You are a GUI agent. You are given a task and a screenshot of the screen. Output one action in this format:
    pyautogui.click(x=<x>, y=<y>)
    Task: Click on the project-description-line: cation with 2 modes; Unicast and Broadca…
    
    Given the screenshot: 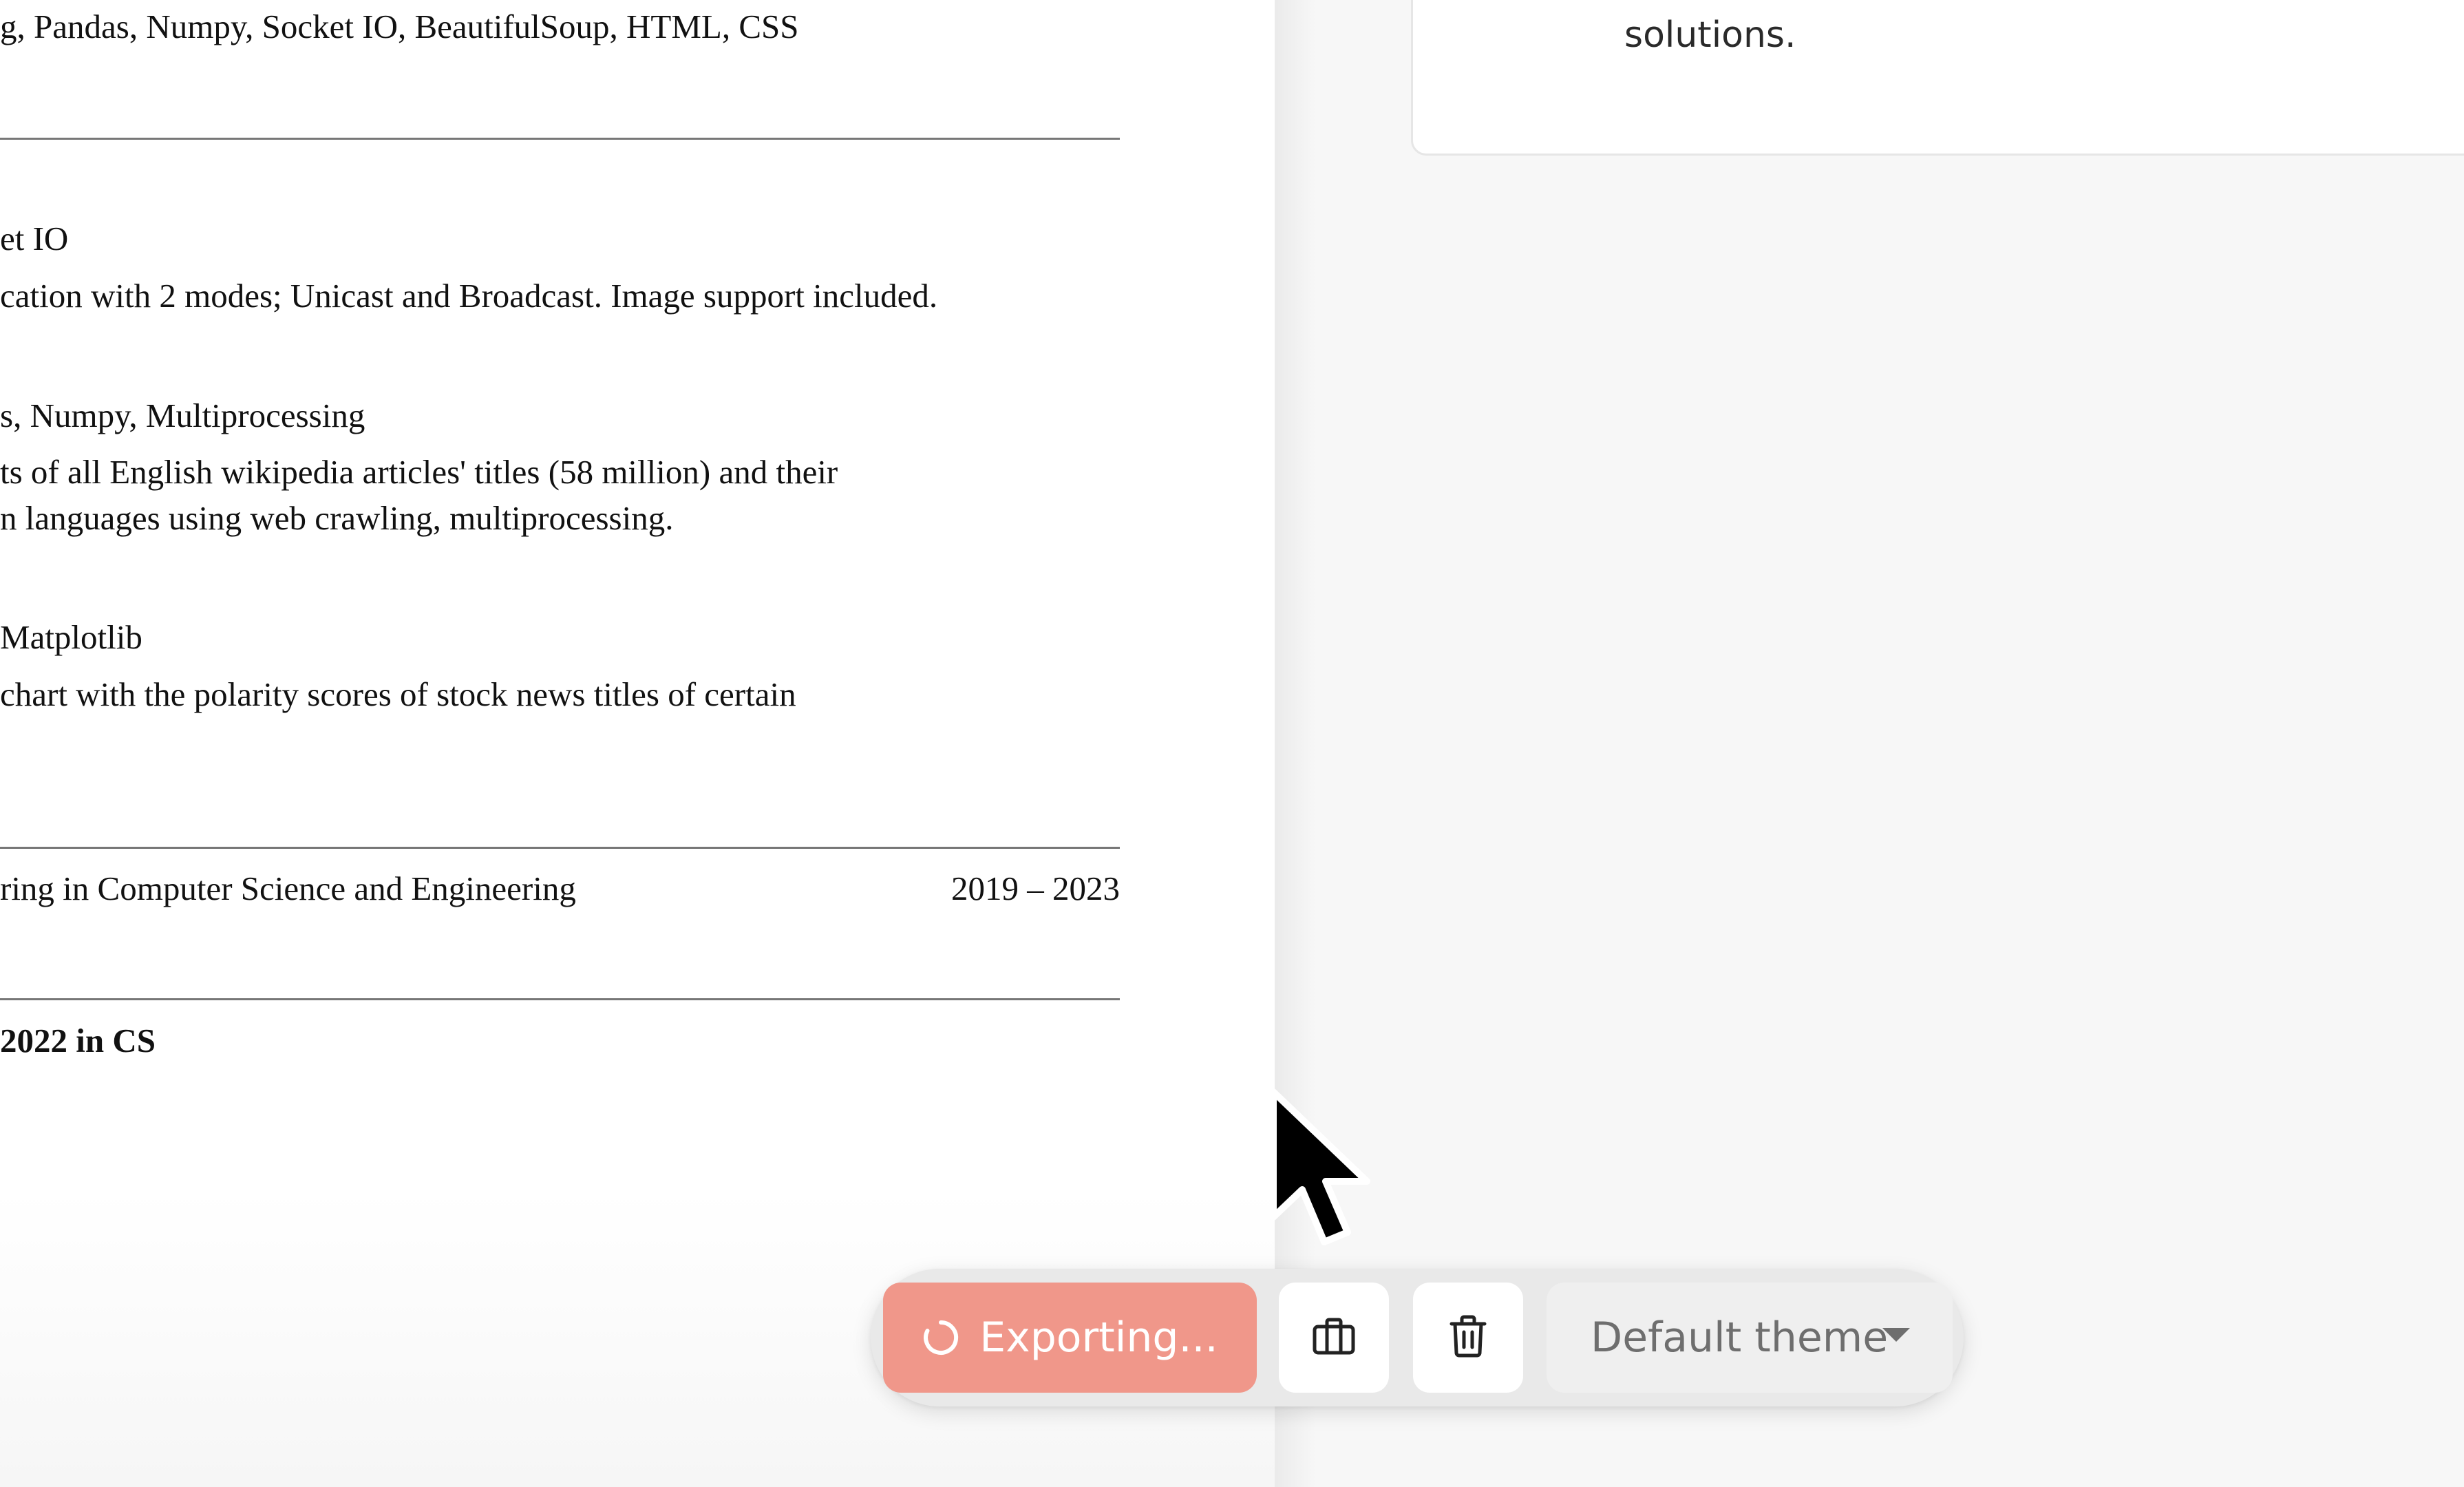 What is the action you would take?
    pyautogui.click(x=469, y=296)
    